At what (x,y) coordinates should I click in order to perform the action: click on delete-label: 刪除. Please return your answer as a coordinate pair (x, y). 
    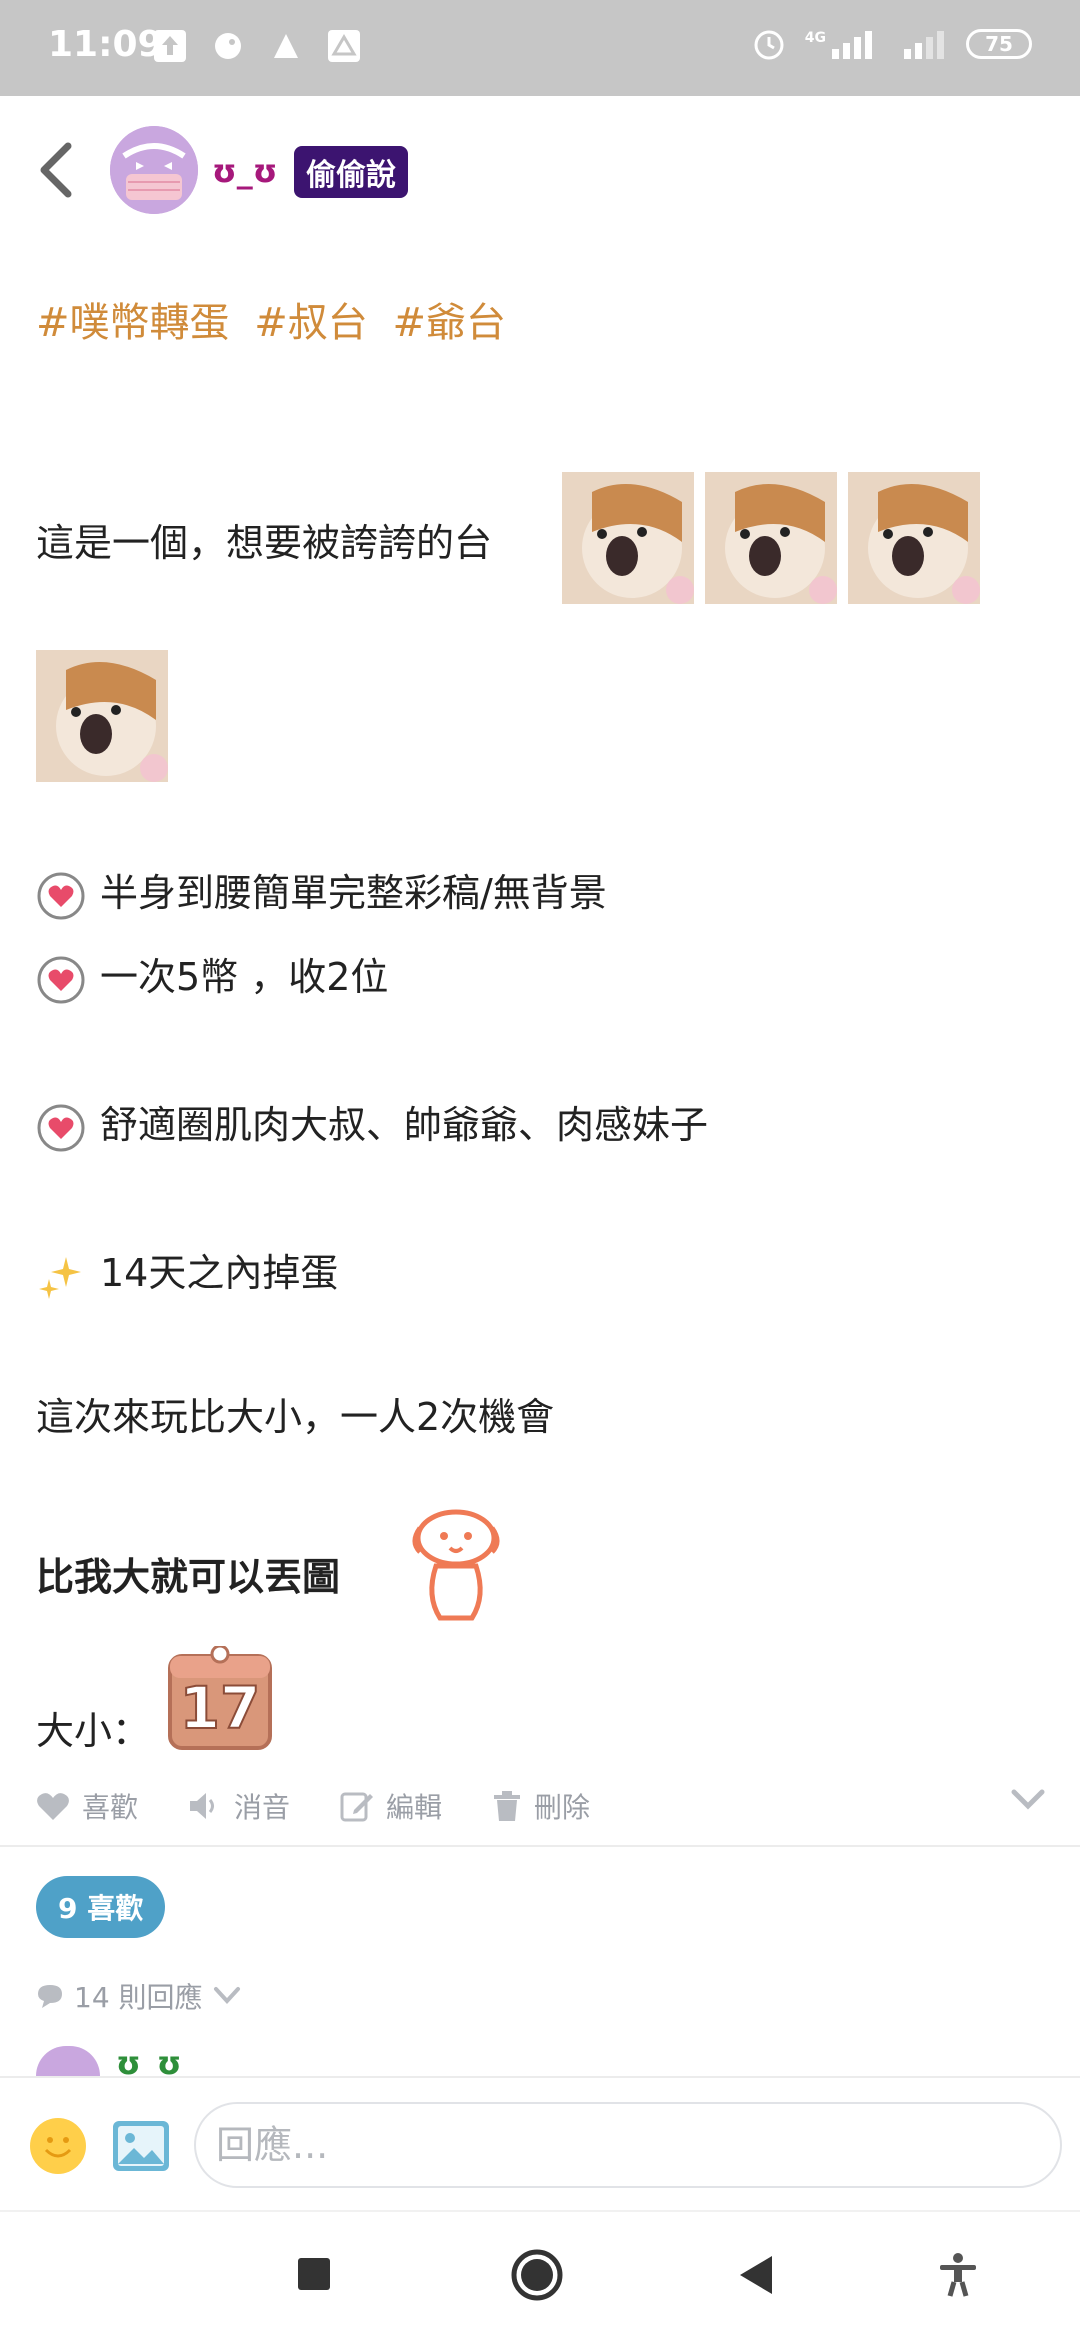
    Looking at the image, I should click on (562, 1807).